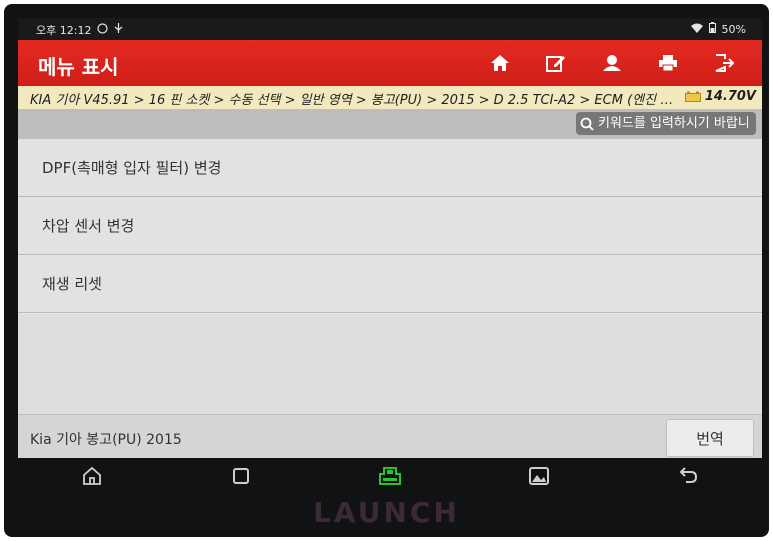 The image size is (773, 541). I want to click on recent-apps-icon, so click(241, 476).